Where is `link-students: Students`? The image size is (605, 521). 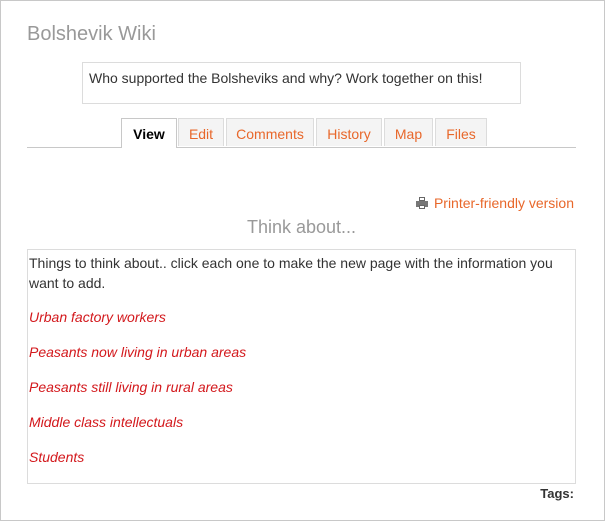 link-students: Students is located at coordinates (56, 457).